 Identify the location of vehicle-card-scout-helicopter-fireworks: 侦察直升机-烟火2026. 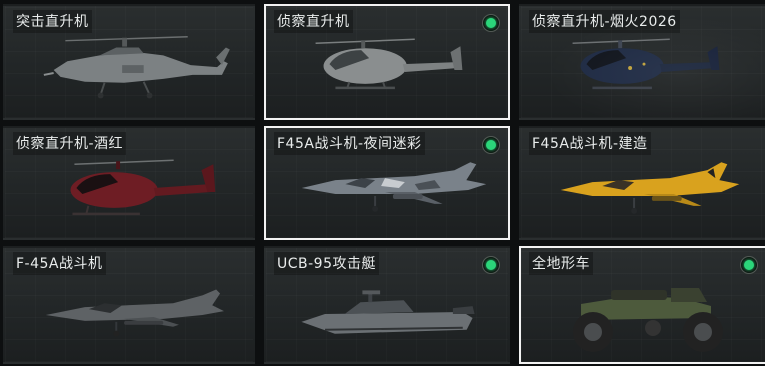
(642, 62).